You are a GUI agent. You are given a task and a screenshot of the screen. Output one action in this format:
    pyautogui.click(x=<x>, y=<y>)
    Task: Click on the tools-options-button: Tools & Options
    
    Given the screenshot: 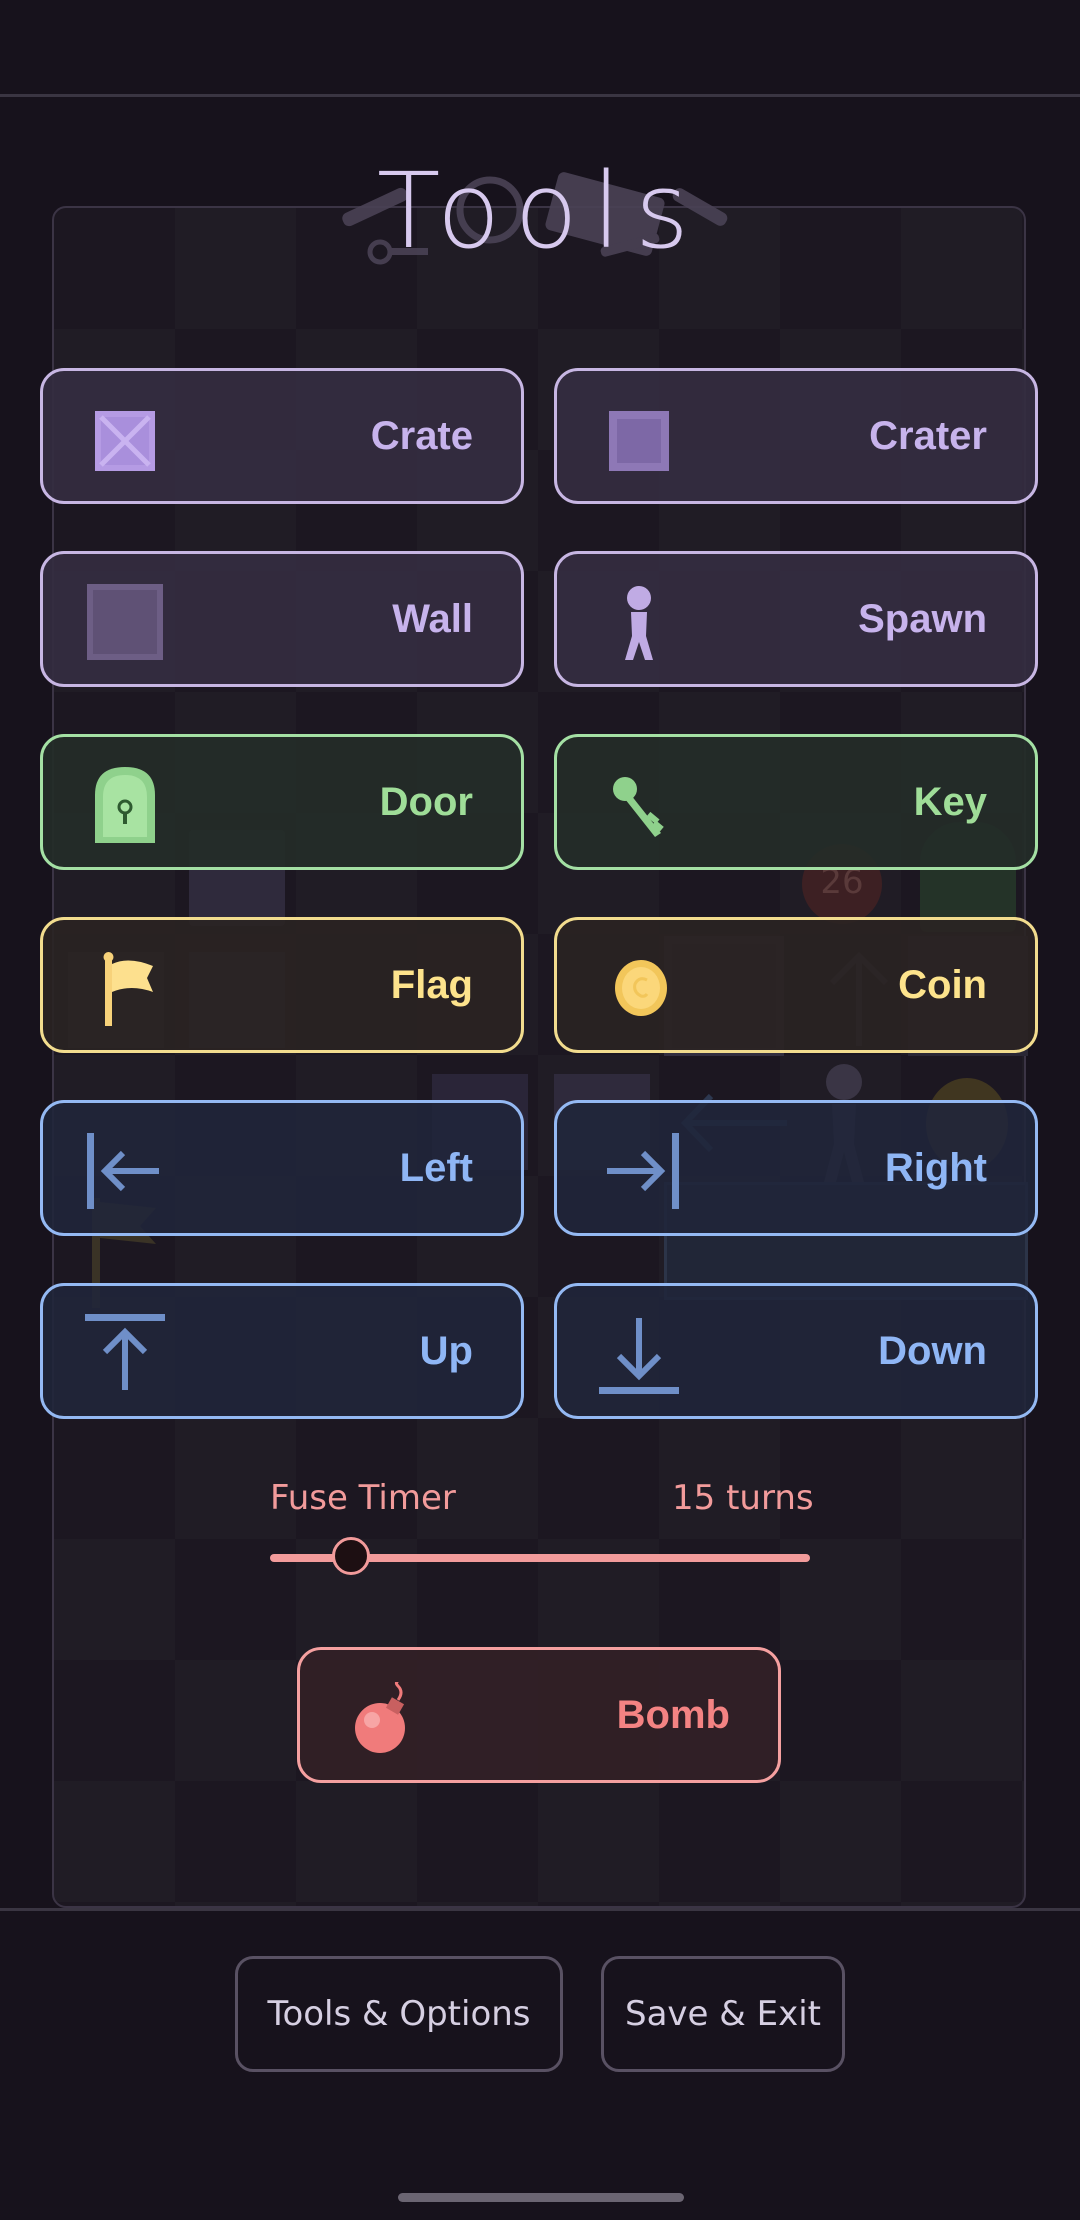 What is the action you would take?
    pyautogui.click(x=399, y=2014)
    